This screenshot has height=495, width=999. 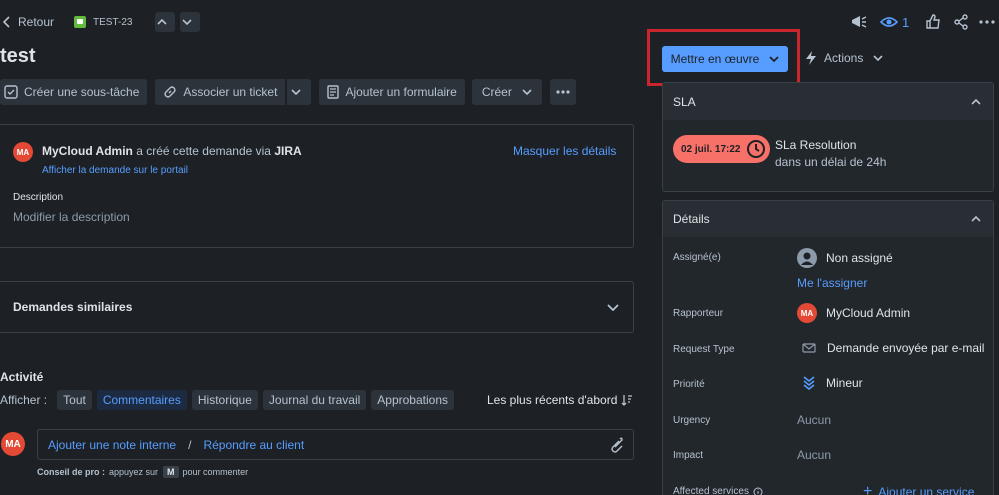 I want to click on eye-icon, so click(x=889, y=22).